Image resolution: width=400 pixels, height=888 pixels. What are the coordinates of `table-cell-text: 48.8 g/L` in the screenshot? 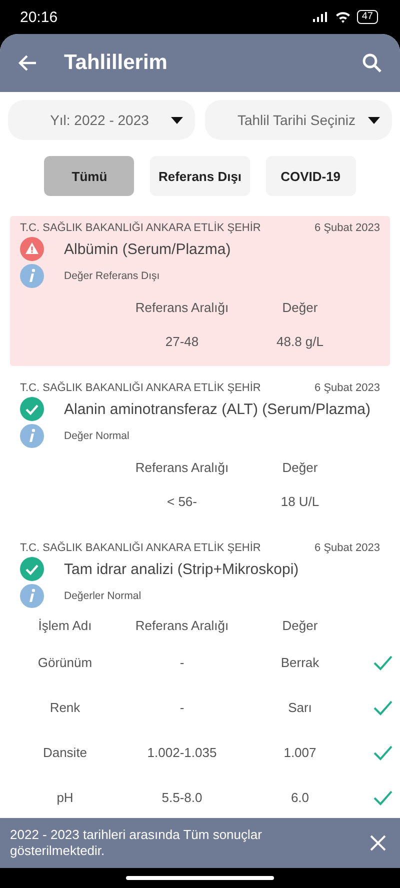 It's located at (300, 341).